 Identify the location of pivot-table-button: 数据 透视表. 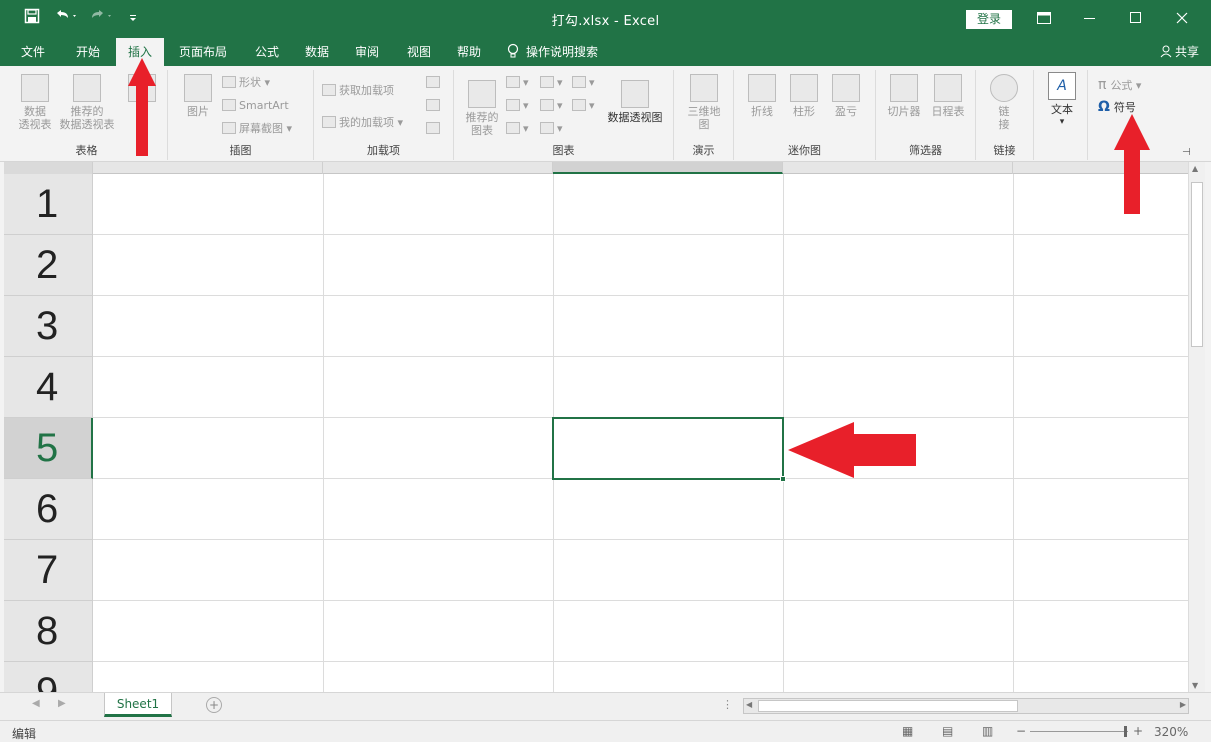
(35, 102).